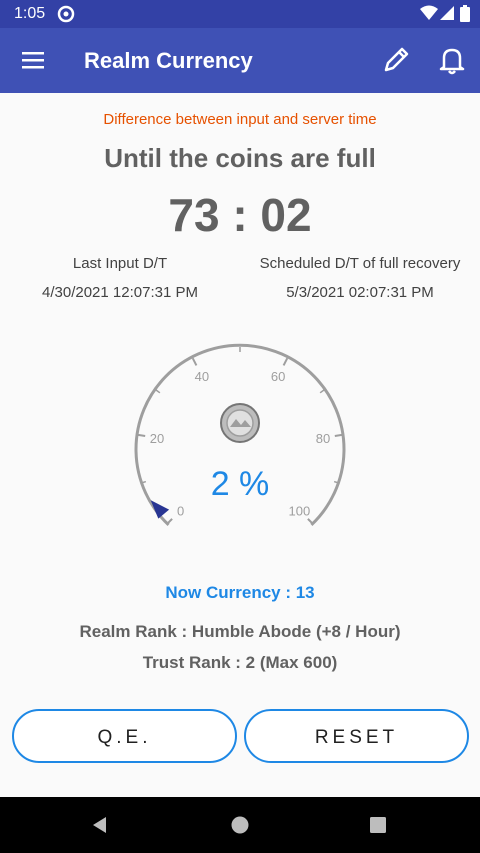 The image size is (480, 853). What do you see at coordinates (429, 12) in the screenshot?
I see `wifi-icon` at bounding box center [429, 12].